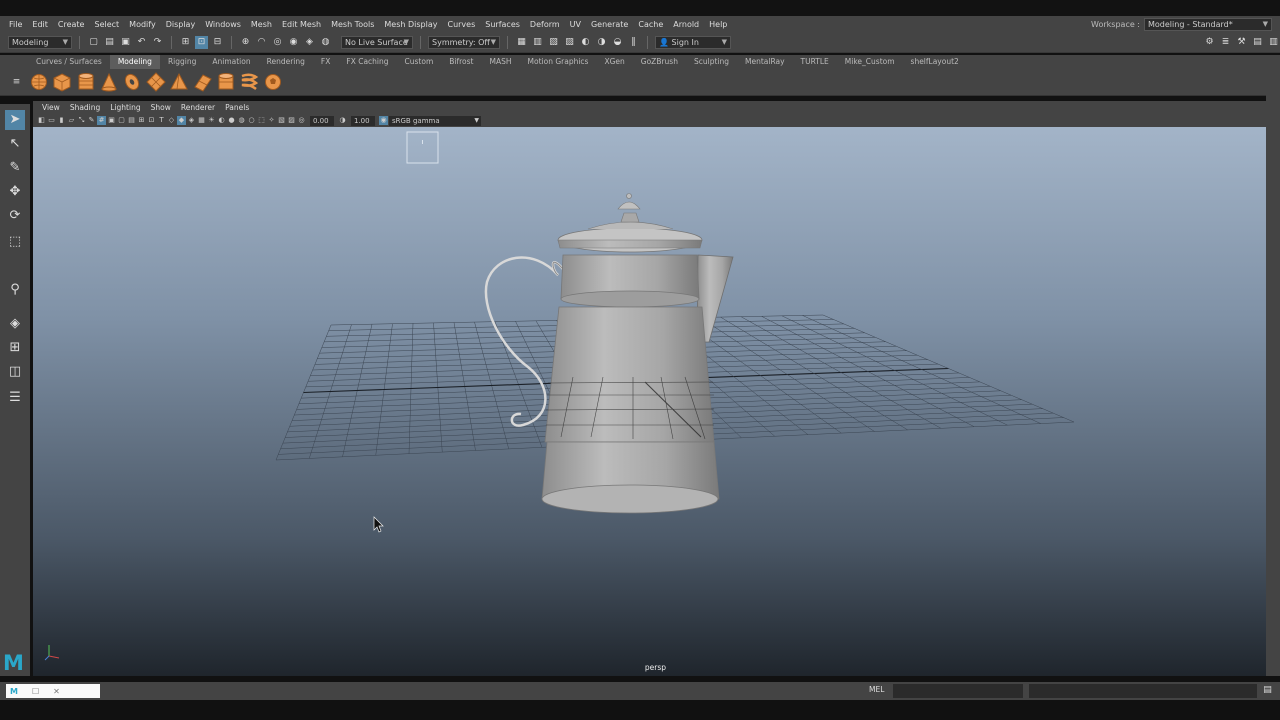  What do you see at coordinates (352, 24) in the screenshot?
I see `menu-mesh-tools: Mesh Tools` at bounding box center [352, 24].